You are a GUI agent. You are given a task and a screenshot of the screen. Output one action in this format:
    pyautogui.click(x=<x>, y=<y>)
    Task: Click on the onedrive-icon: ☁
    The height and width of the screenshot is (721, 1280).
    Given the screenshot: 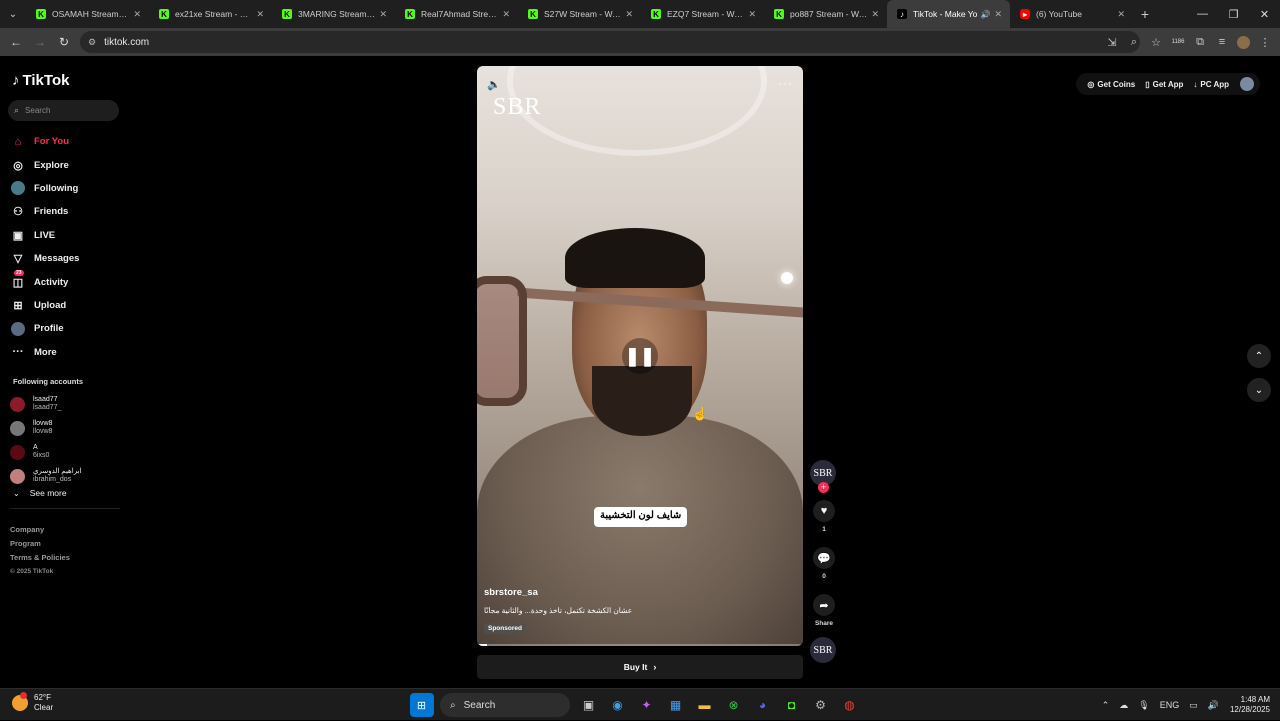 What is the action you would take?
    pyautogui.click(x=1123, y=705)
    